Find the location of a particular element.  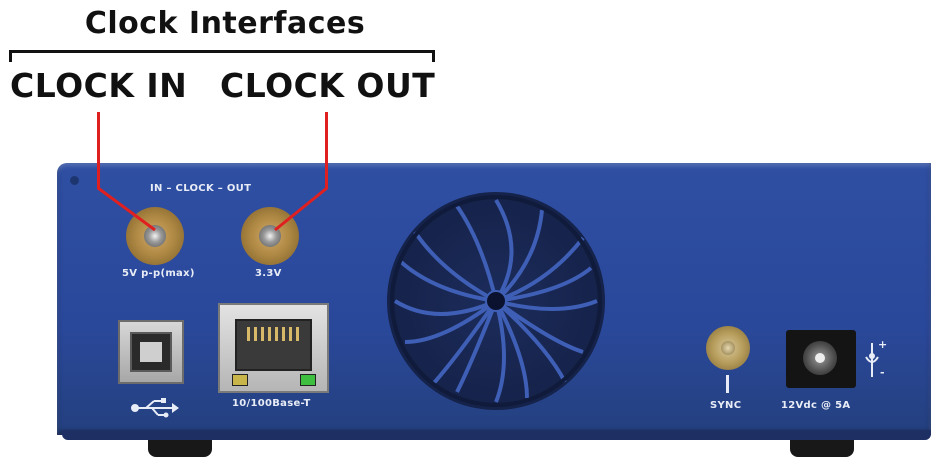

ethernet-port is located at coordinates (273, 348).